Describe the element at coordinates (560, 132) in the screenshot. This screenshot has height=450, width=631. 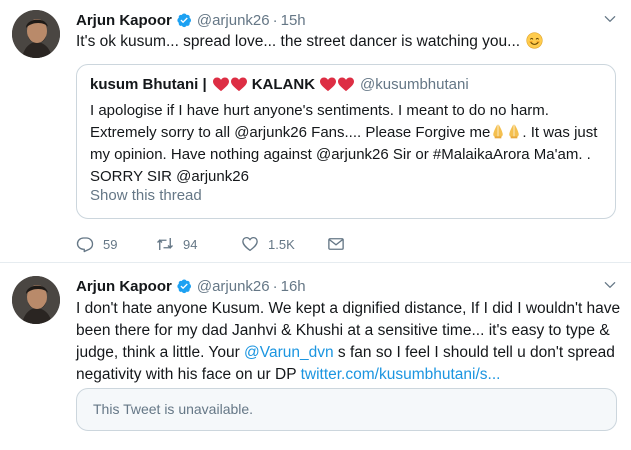
I see `quoted-text-segment: . It was just` at that location.